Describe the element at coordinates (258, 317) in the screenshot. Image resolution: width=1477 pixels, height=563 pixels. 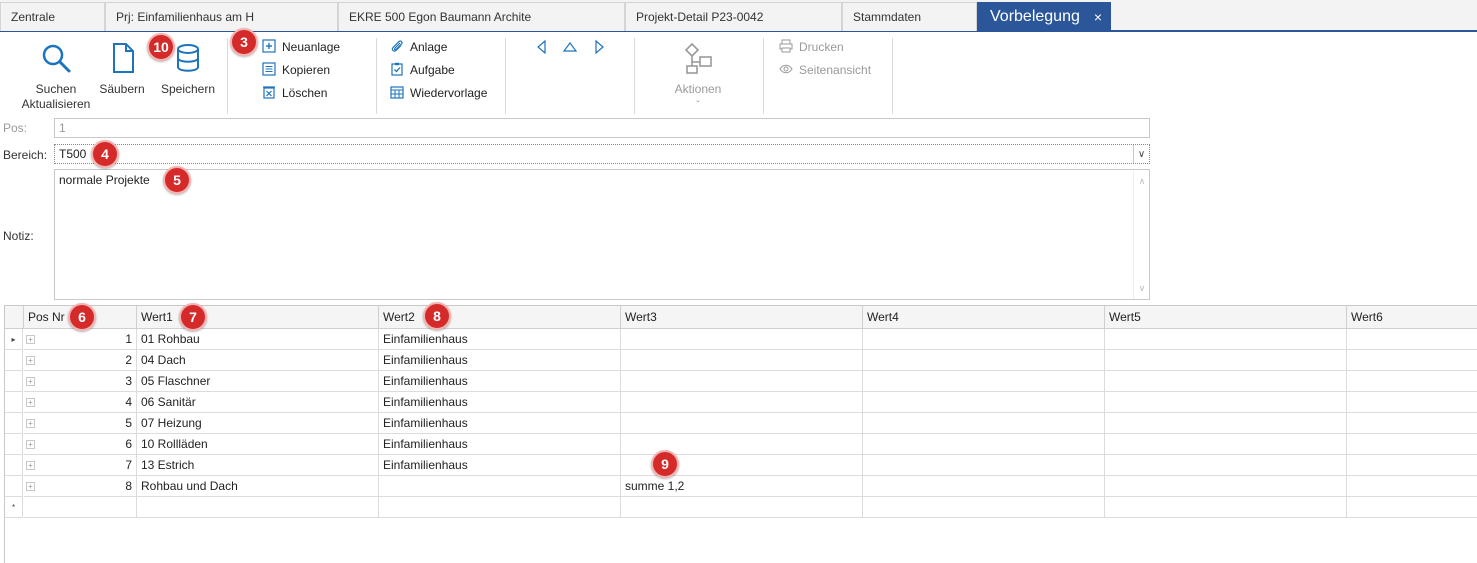
I see `column-header-wert1: Wert1` at that location.